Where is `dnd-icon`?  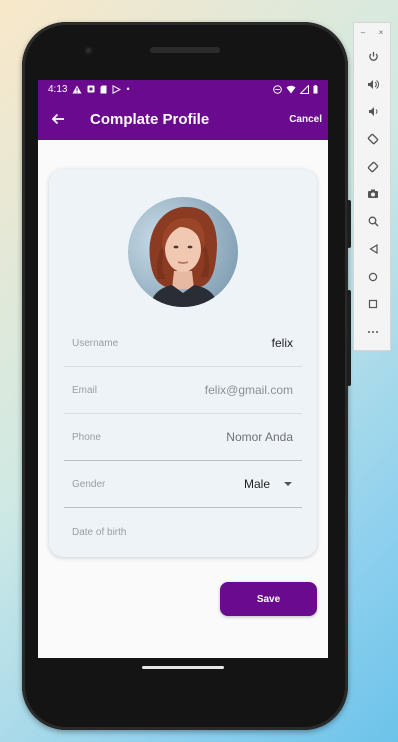 dnd-icon is located at coordinates (277, 89).